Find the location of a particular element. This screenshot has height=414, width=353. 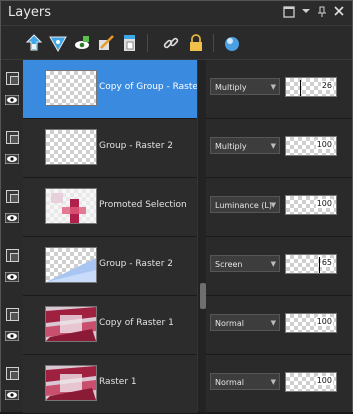

layer-properties-row: Multiply ▼ 26 is located at coordinates (279, 89).